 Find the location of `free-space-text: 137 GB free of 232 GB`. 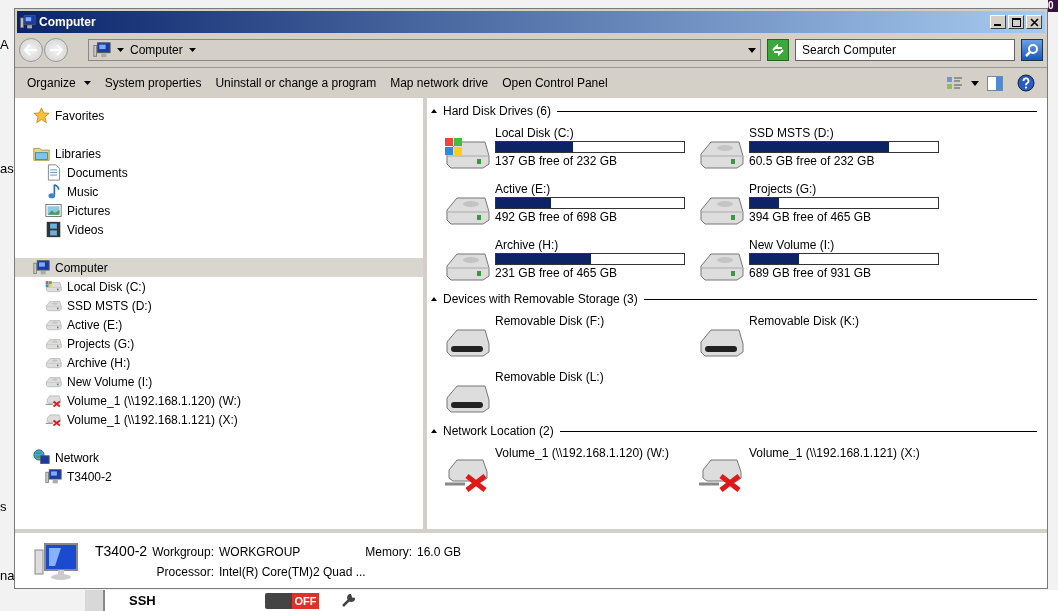

free-space-text: 137 GB free of 232 GB is located at coordinates (557, 161).